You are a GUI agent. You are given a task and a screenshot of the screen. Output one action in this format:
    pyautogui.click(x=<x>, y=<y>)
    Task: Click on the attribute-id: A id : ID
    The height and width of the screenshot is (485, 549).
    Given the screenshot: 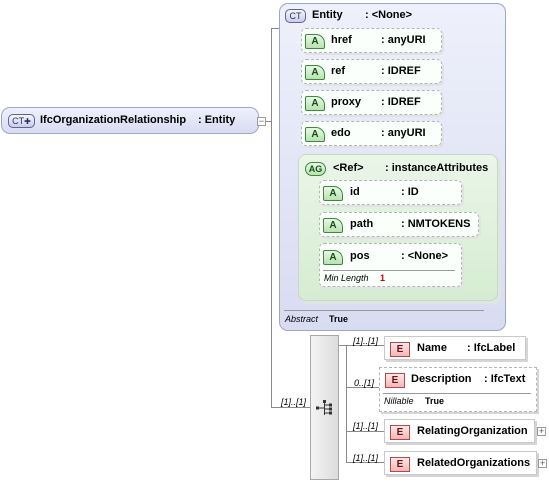 What is the action you would take?
    pyautogui.click(x=390, y=192)
    